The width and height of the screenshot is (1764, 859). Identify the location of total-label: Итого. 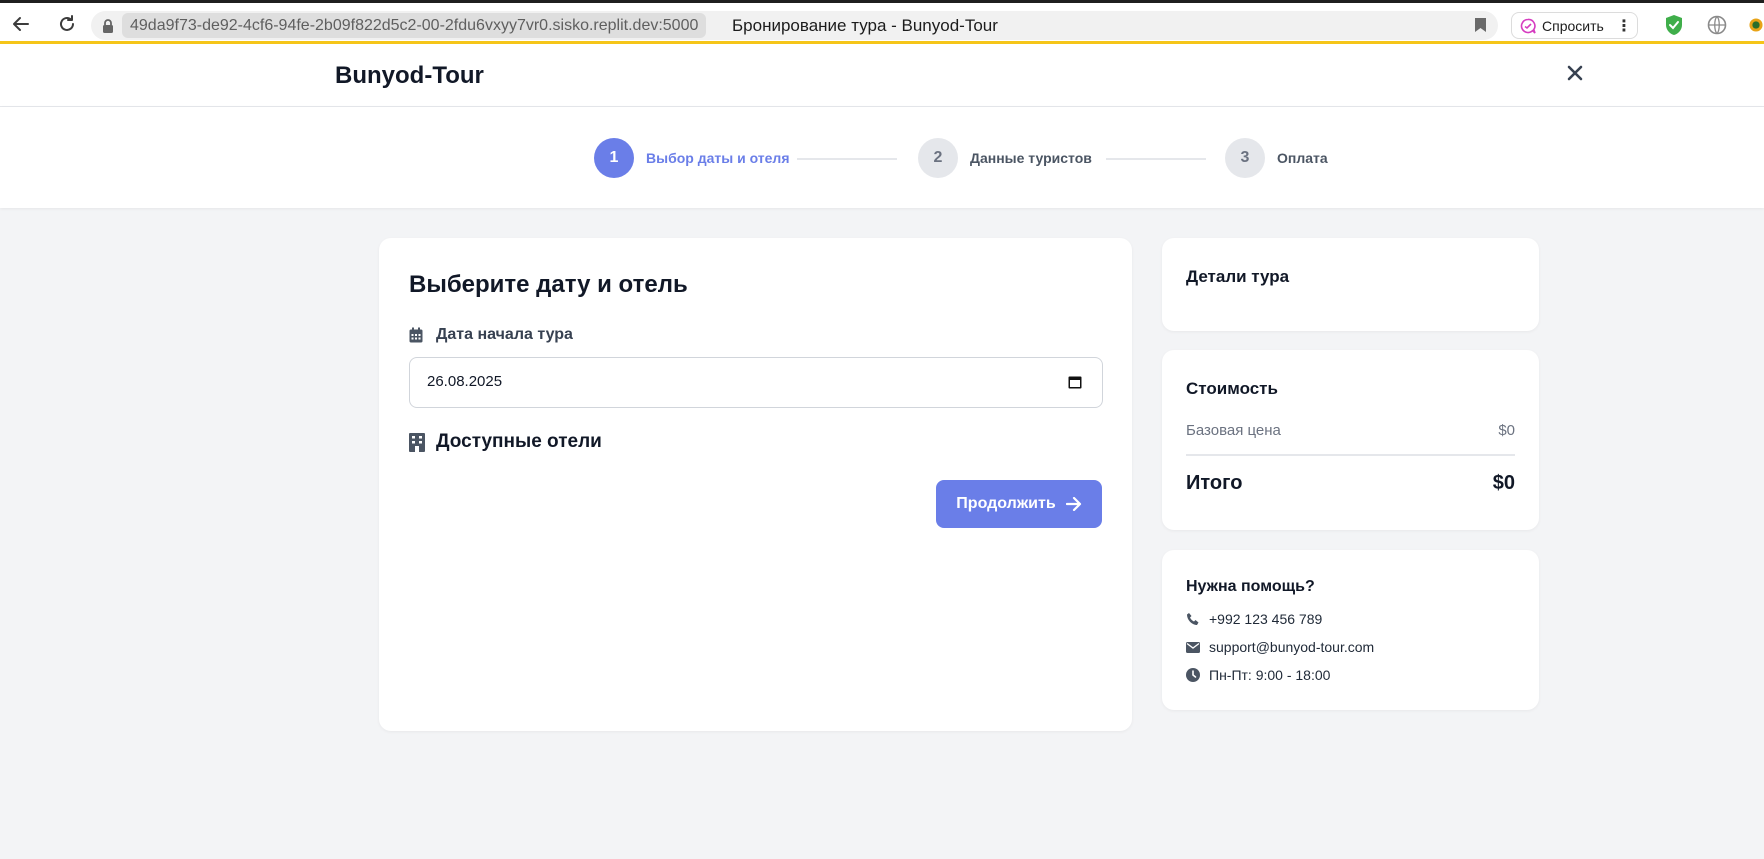
(1214, 483).